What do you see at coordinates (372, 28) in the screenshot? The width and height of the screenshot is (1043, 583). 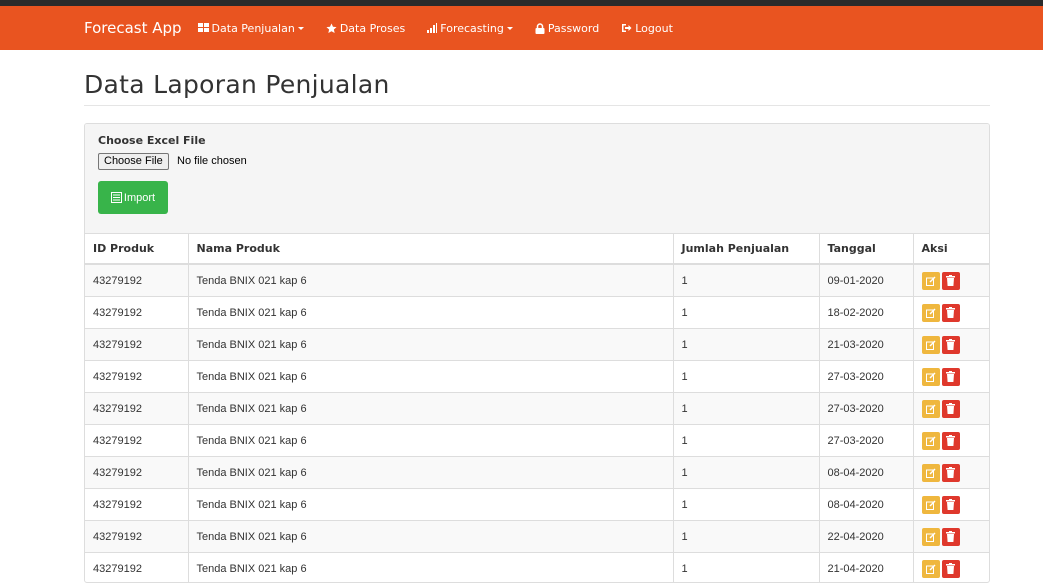 I see `nav-data-proses-label: Data Proses` at bounding box center [372, 28].